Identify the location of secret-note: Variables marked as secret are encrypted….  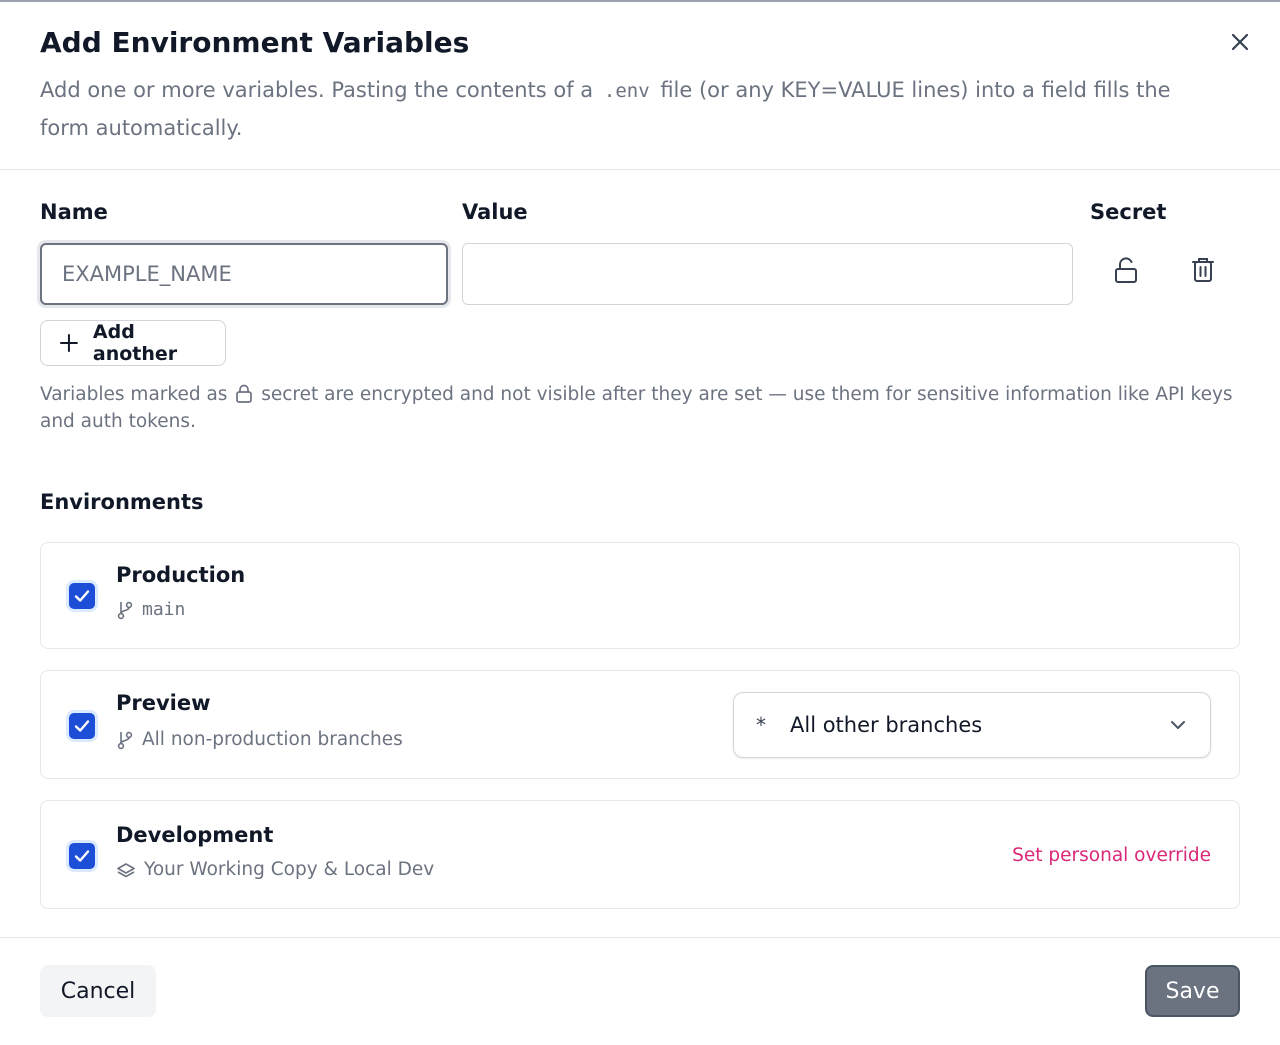
(640, 408).